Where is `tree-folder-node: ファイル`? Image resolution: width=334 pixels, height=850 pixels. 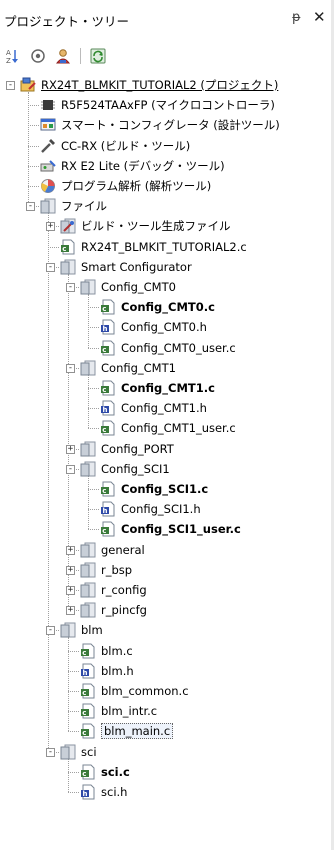
tree-folder-node: ファイル is located at coordinates (73, 206).